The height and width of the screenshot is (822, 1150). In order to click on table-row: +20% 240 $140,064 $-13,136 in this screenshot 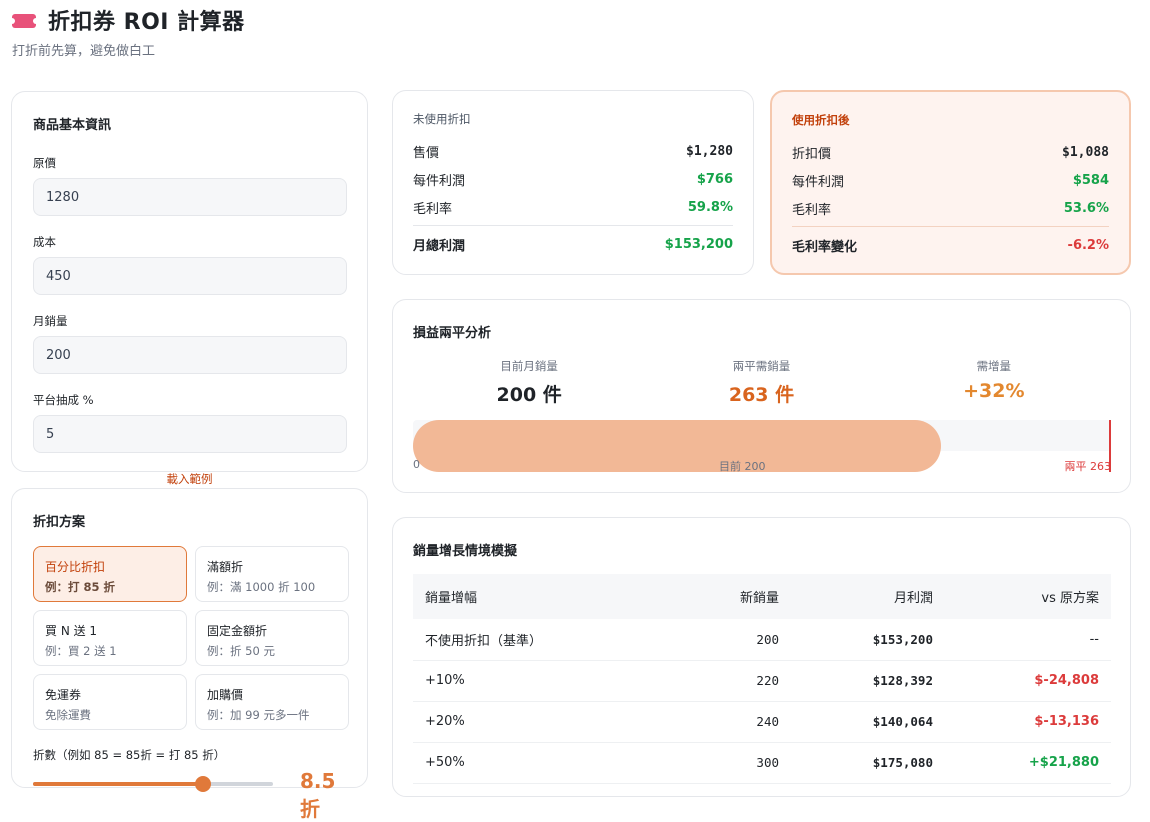, I will do `click(762, 722)`.